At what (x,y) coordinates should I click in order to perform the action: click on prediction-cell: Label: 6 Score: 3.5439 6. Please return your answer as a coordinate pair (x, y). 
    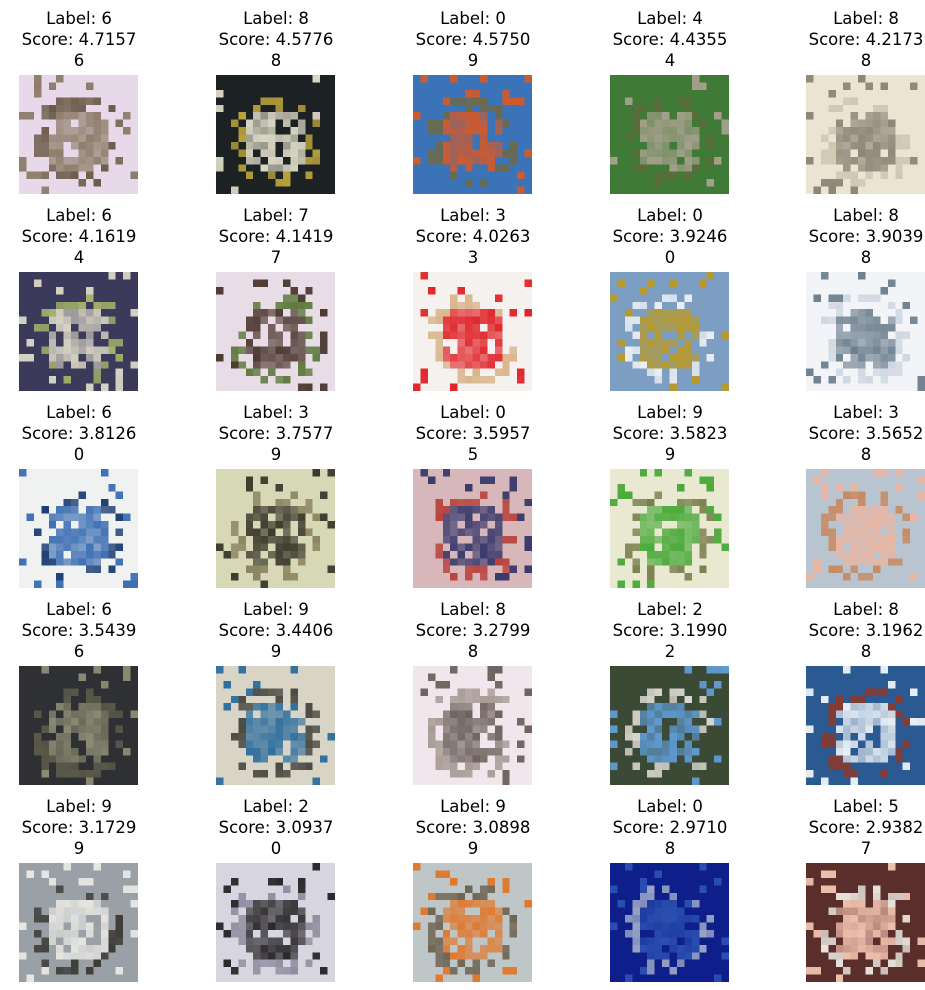
    Looking at the image, I should click on (79, 688).